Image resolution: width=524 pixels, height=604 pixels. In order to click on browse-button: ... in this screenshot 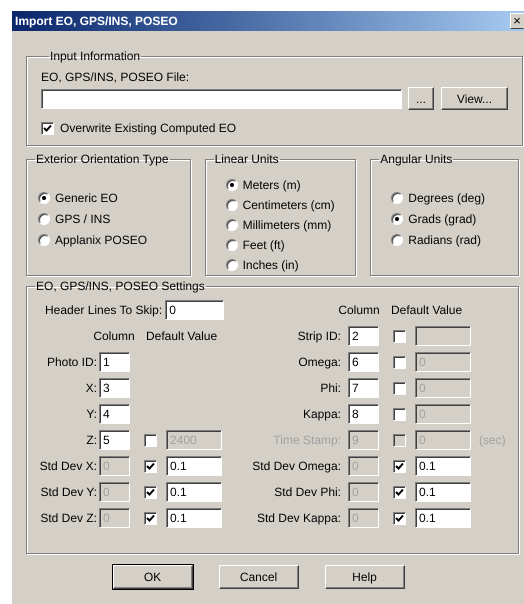, I will do `click(421, 98)`.